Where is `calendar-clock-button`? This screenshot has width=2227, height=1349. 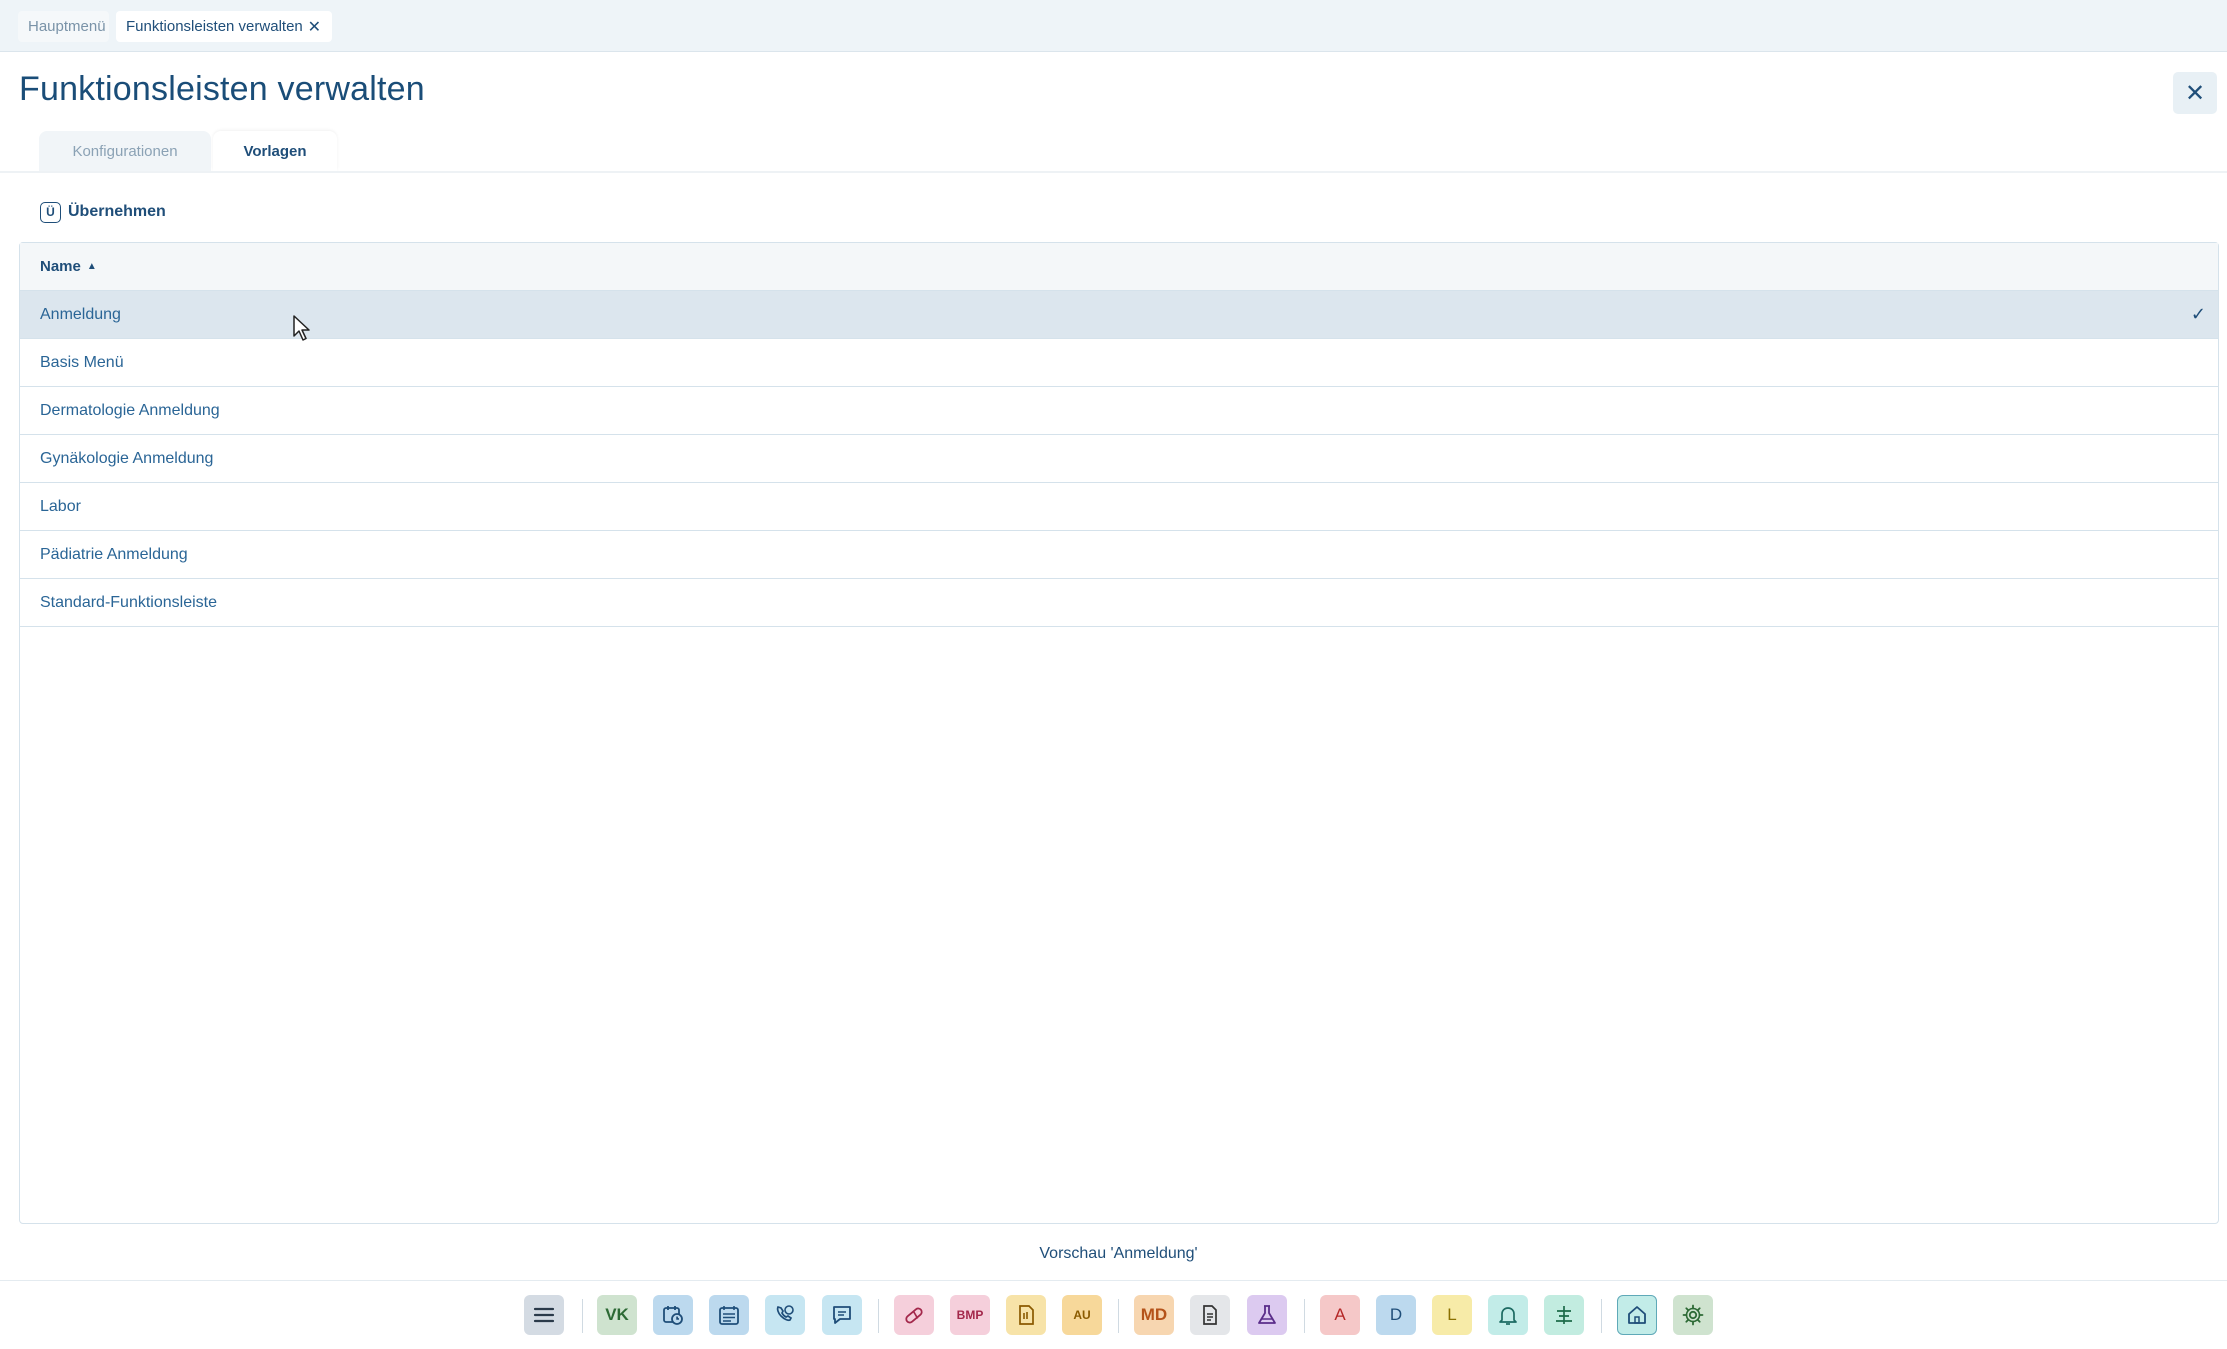
calendar-clock-button is located at coordinates (673, 1315).